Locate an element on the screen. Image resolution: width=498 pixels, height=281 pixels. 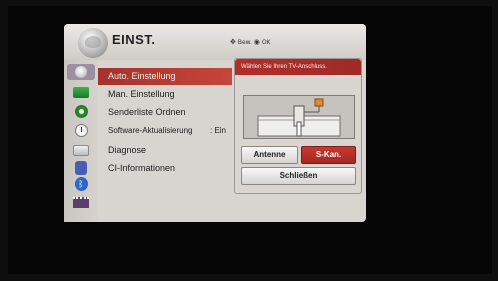
category-icon-column: ᛒ is located at coordinates (81, 141).